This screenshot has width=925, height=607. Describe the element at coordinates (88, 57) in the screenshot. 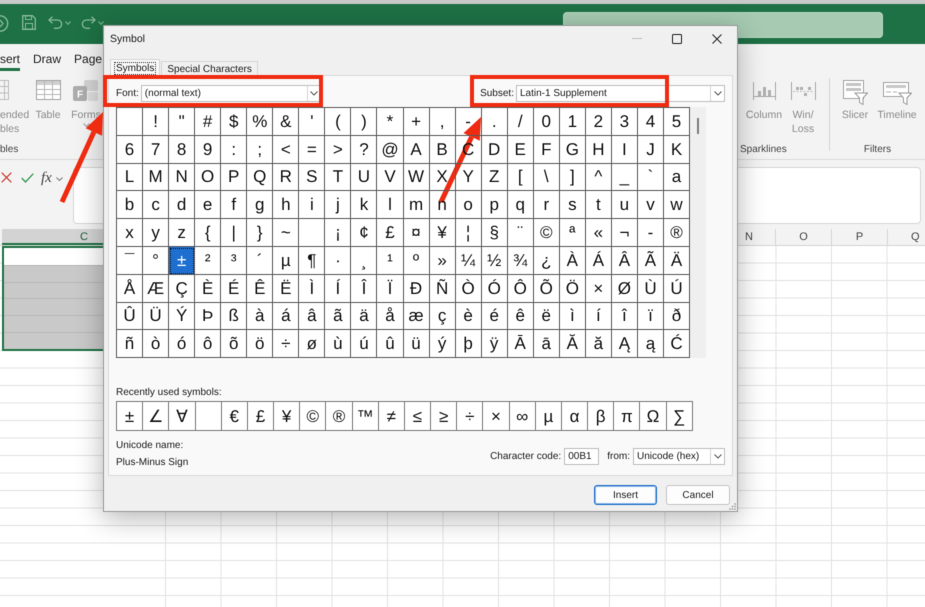

I see `ribbon-tab: Page` at that location.